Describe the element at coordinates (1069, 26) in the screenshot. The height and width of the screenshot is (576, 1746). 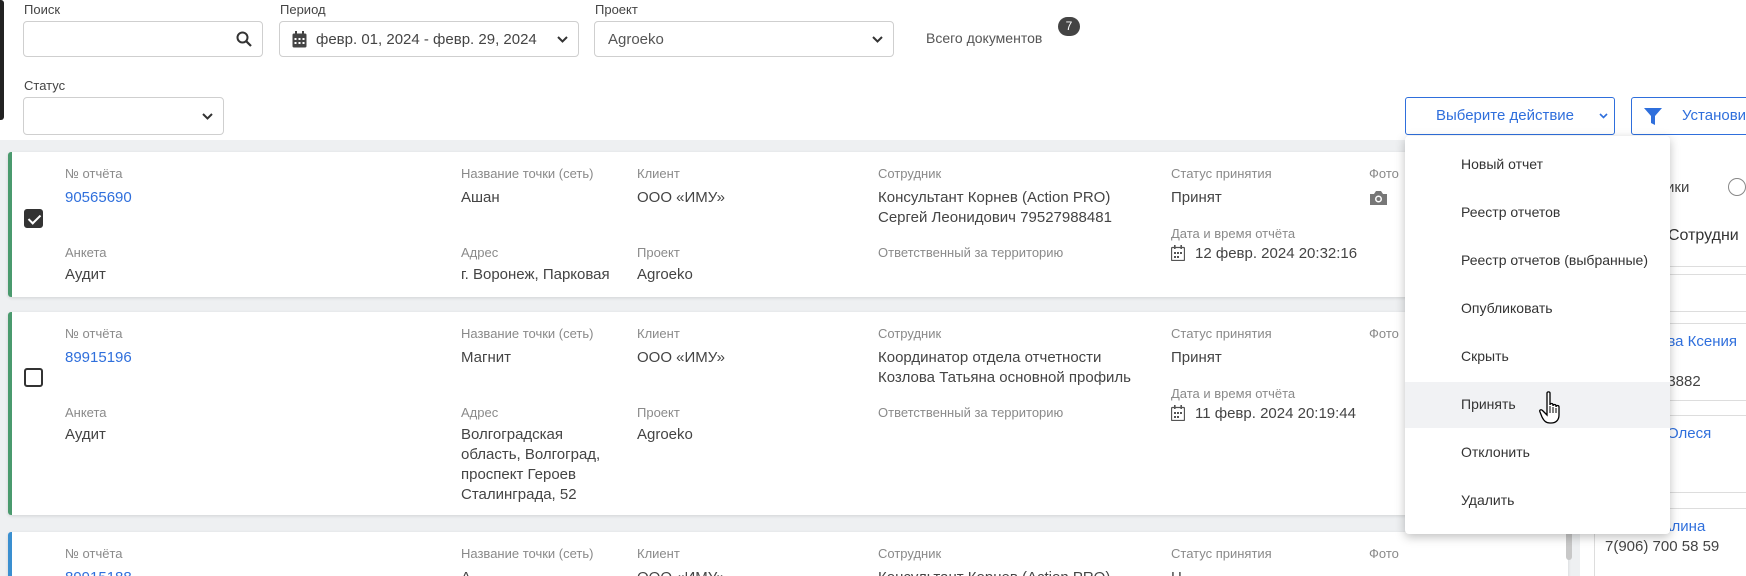
I see `total-documents-badge: 7` at that location.